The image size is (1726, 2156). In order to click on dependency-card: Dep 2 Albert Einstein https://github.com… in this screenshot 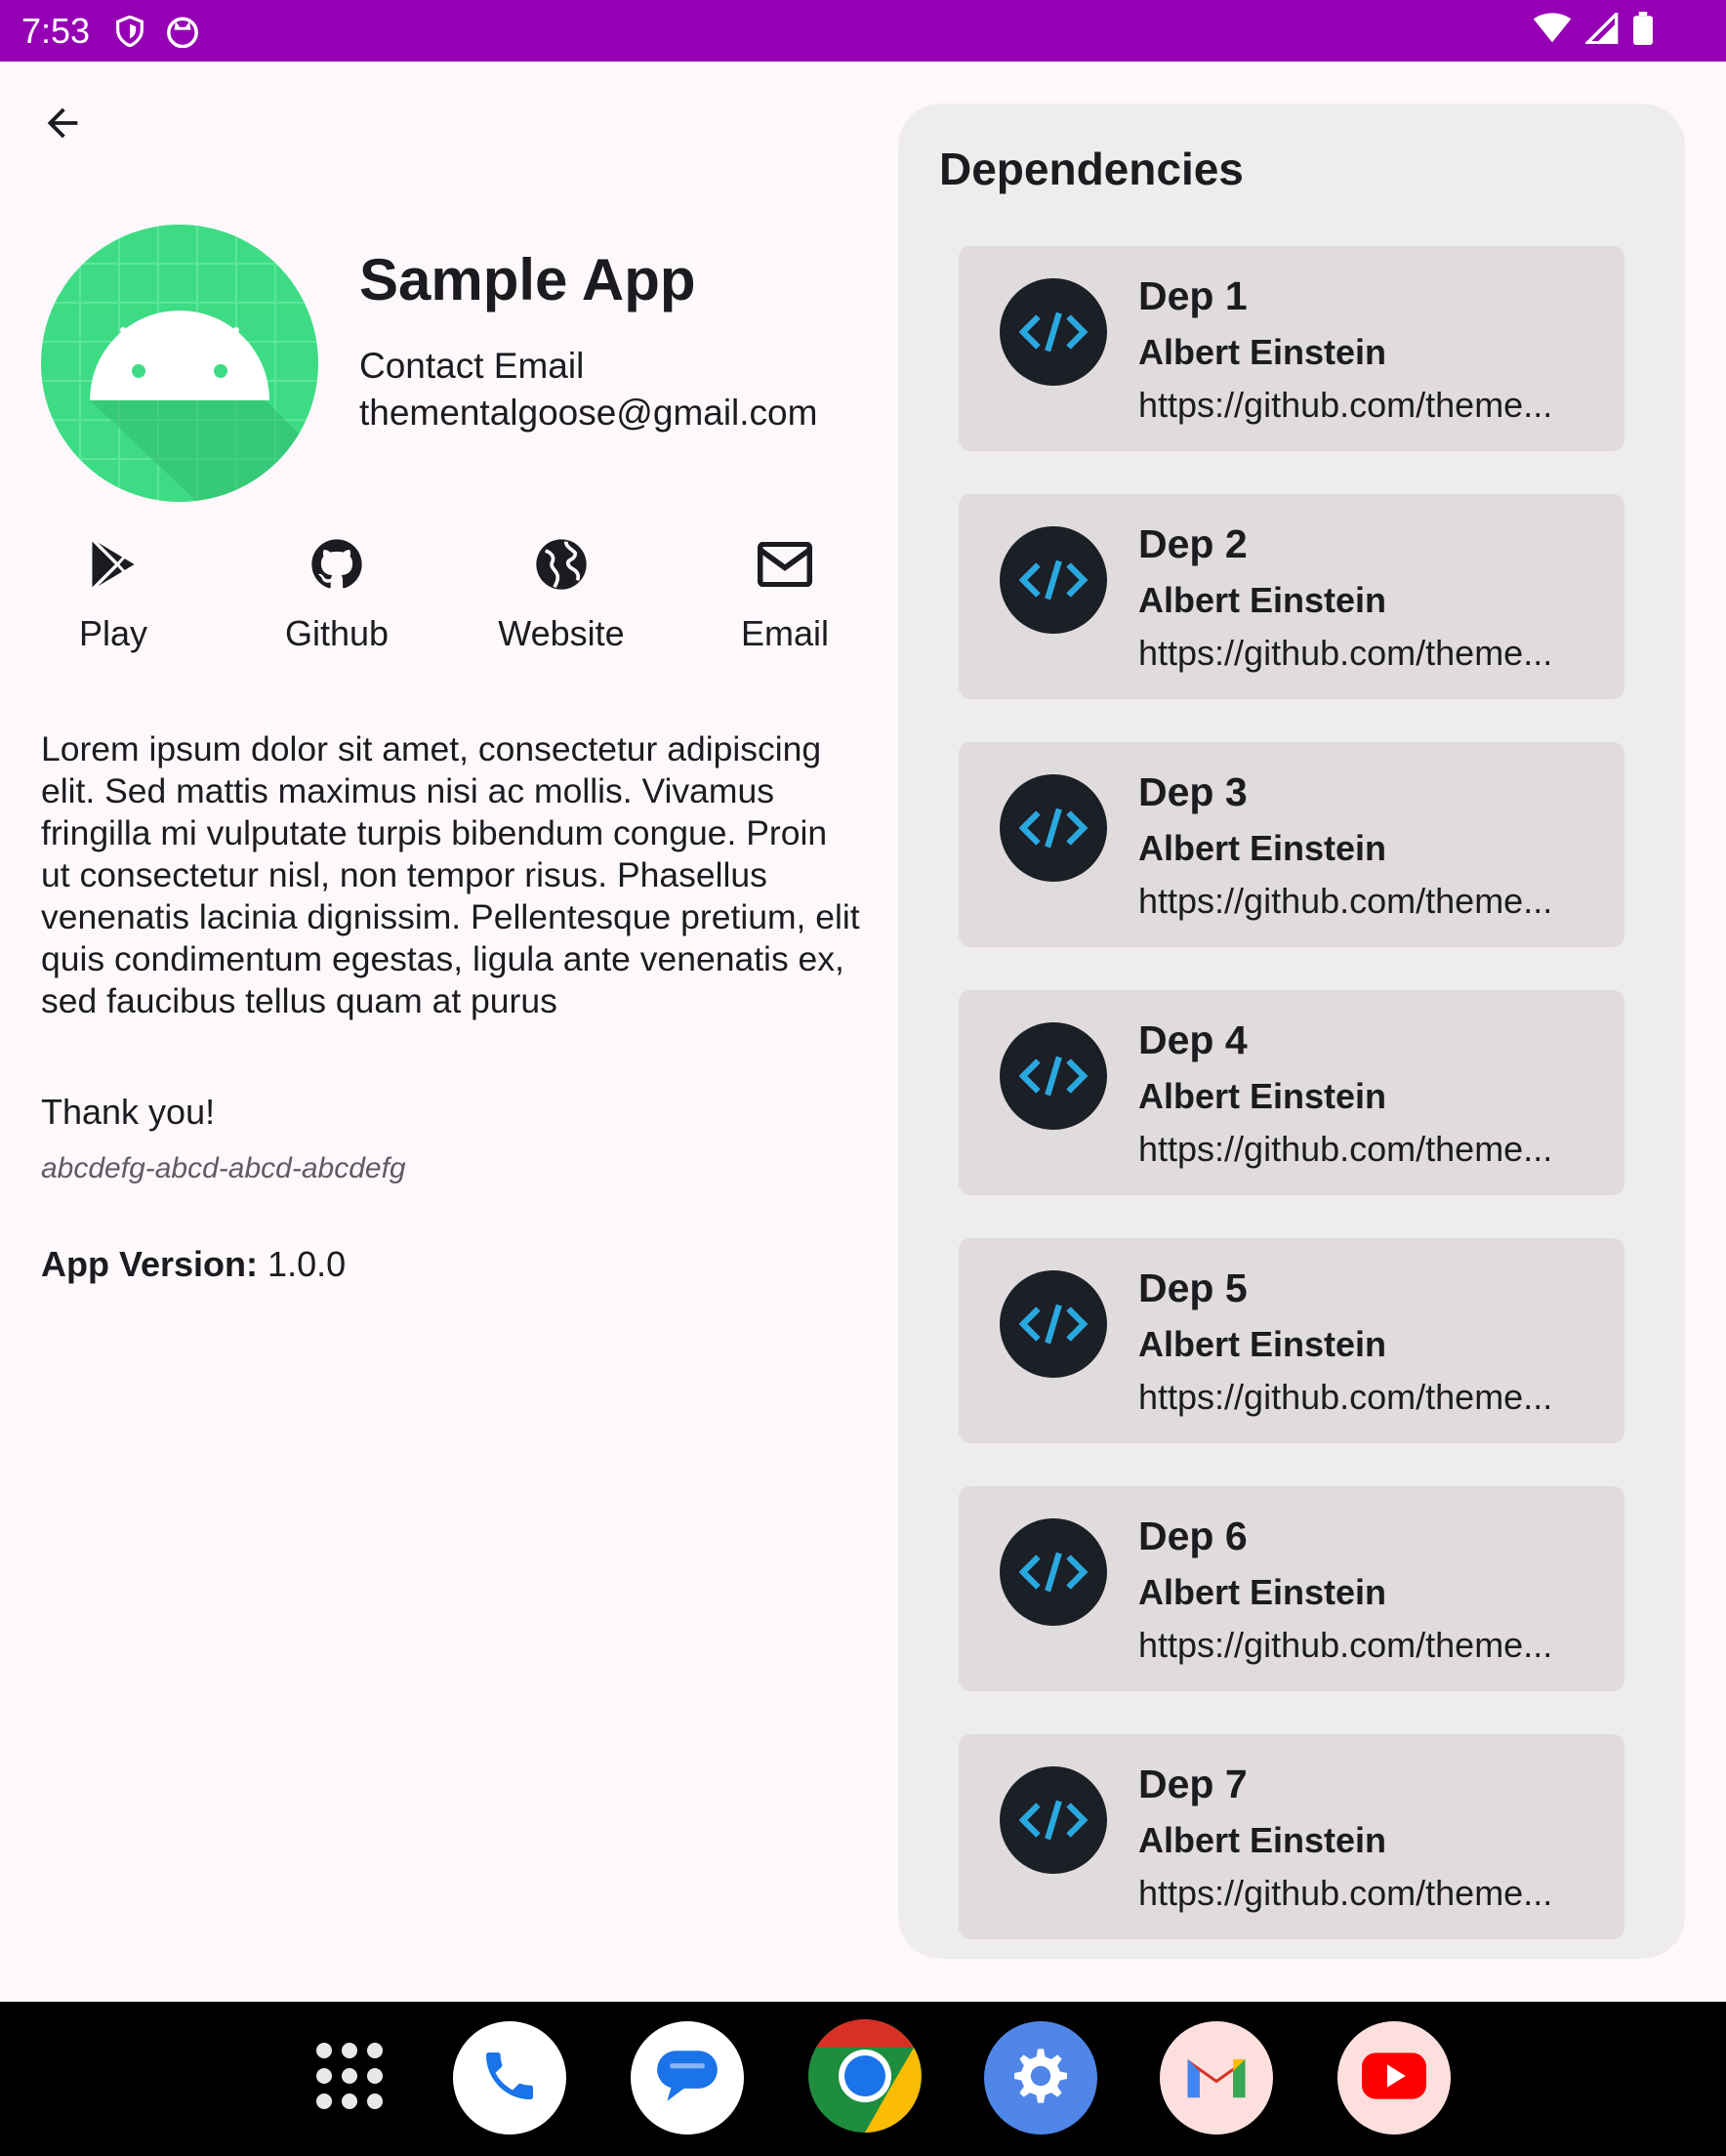, I will do `click(1291, 597)`.